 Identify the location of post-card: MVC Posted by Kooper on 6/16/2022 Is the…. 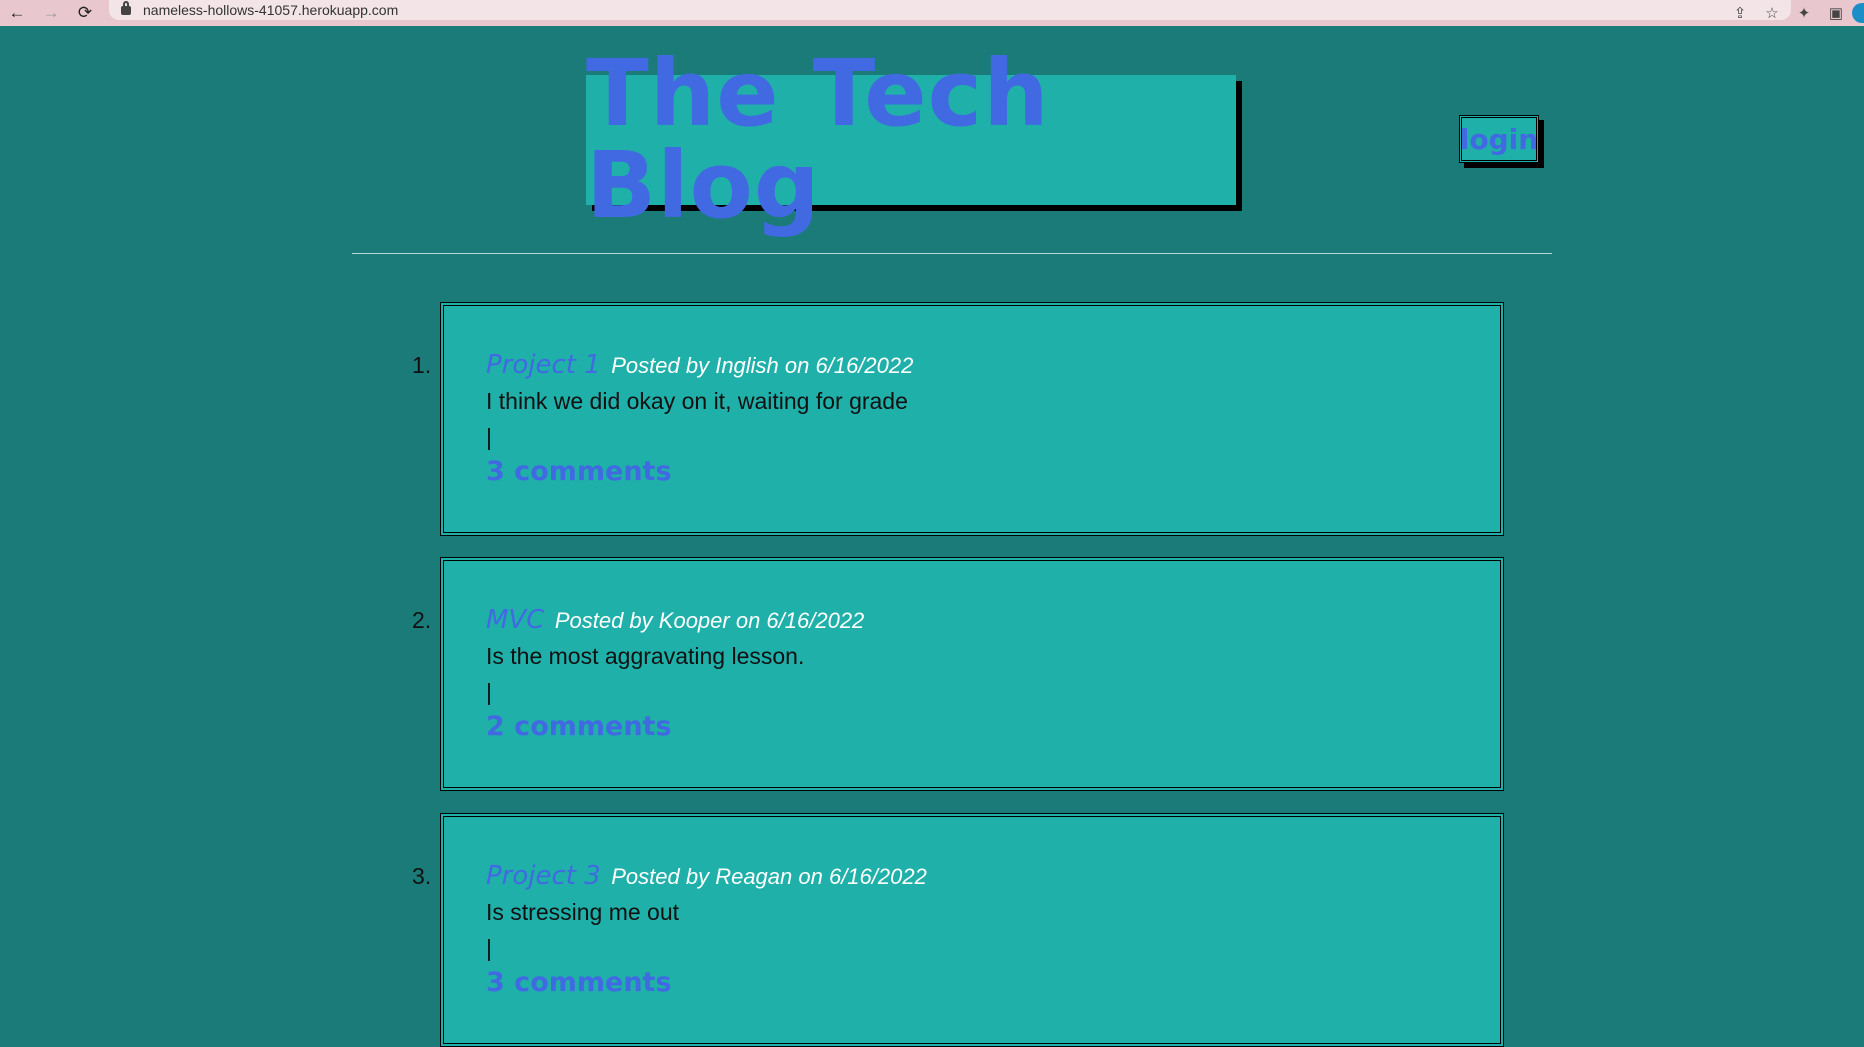
(972, 674).